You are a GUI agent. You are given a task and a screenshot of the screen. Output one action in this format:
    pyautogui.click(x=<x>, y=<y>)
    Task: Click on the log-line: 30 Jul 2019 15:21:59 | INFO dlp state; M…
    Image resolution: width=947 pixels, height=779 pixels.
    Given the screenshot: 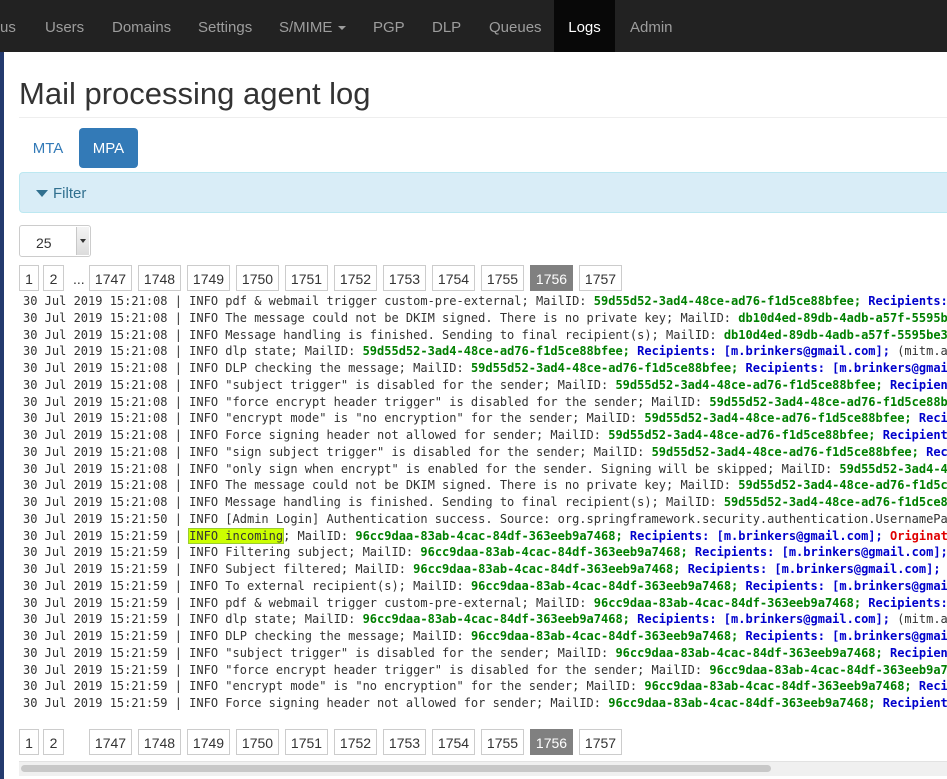 What is the action you would take?
    pyautogui.click(x=485, y=619)
    